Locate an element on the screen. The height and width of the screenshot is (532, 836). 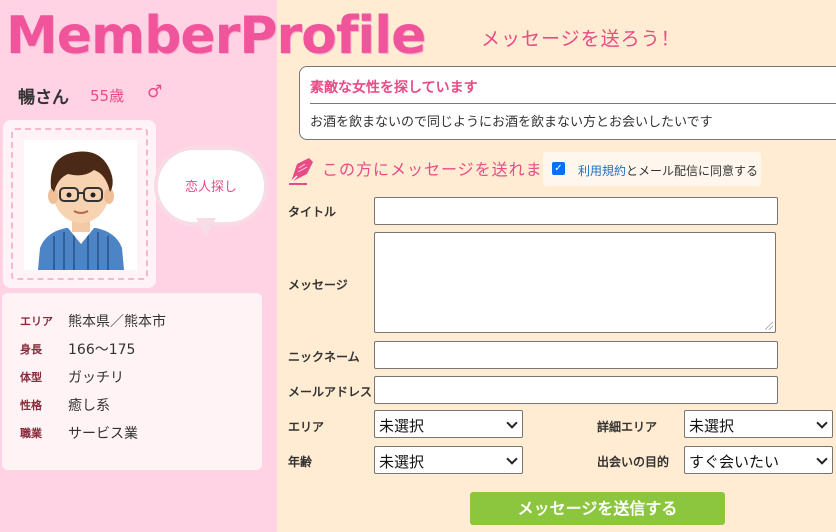
member-name: 暢さん is located at coordinates (43, 98).